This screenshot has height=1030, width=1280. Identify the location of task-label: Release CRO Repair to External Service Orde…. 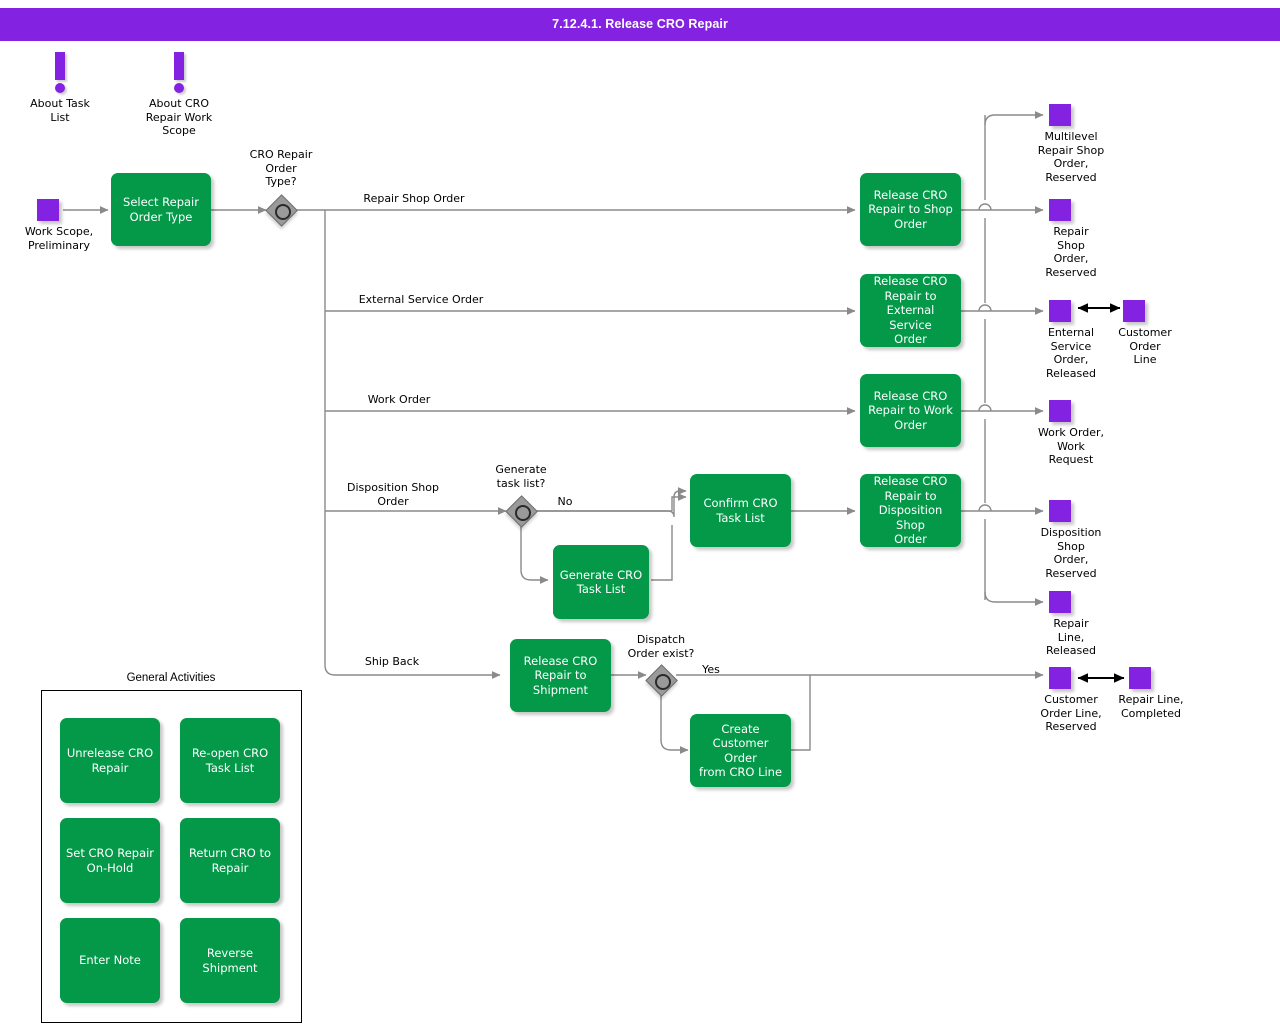
(910, 310).